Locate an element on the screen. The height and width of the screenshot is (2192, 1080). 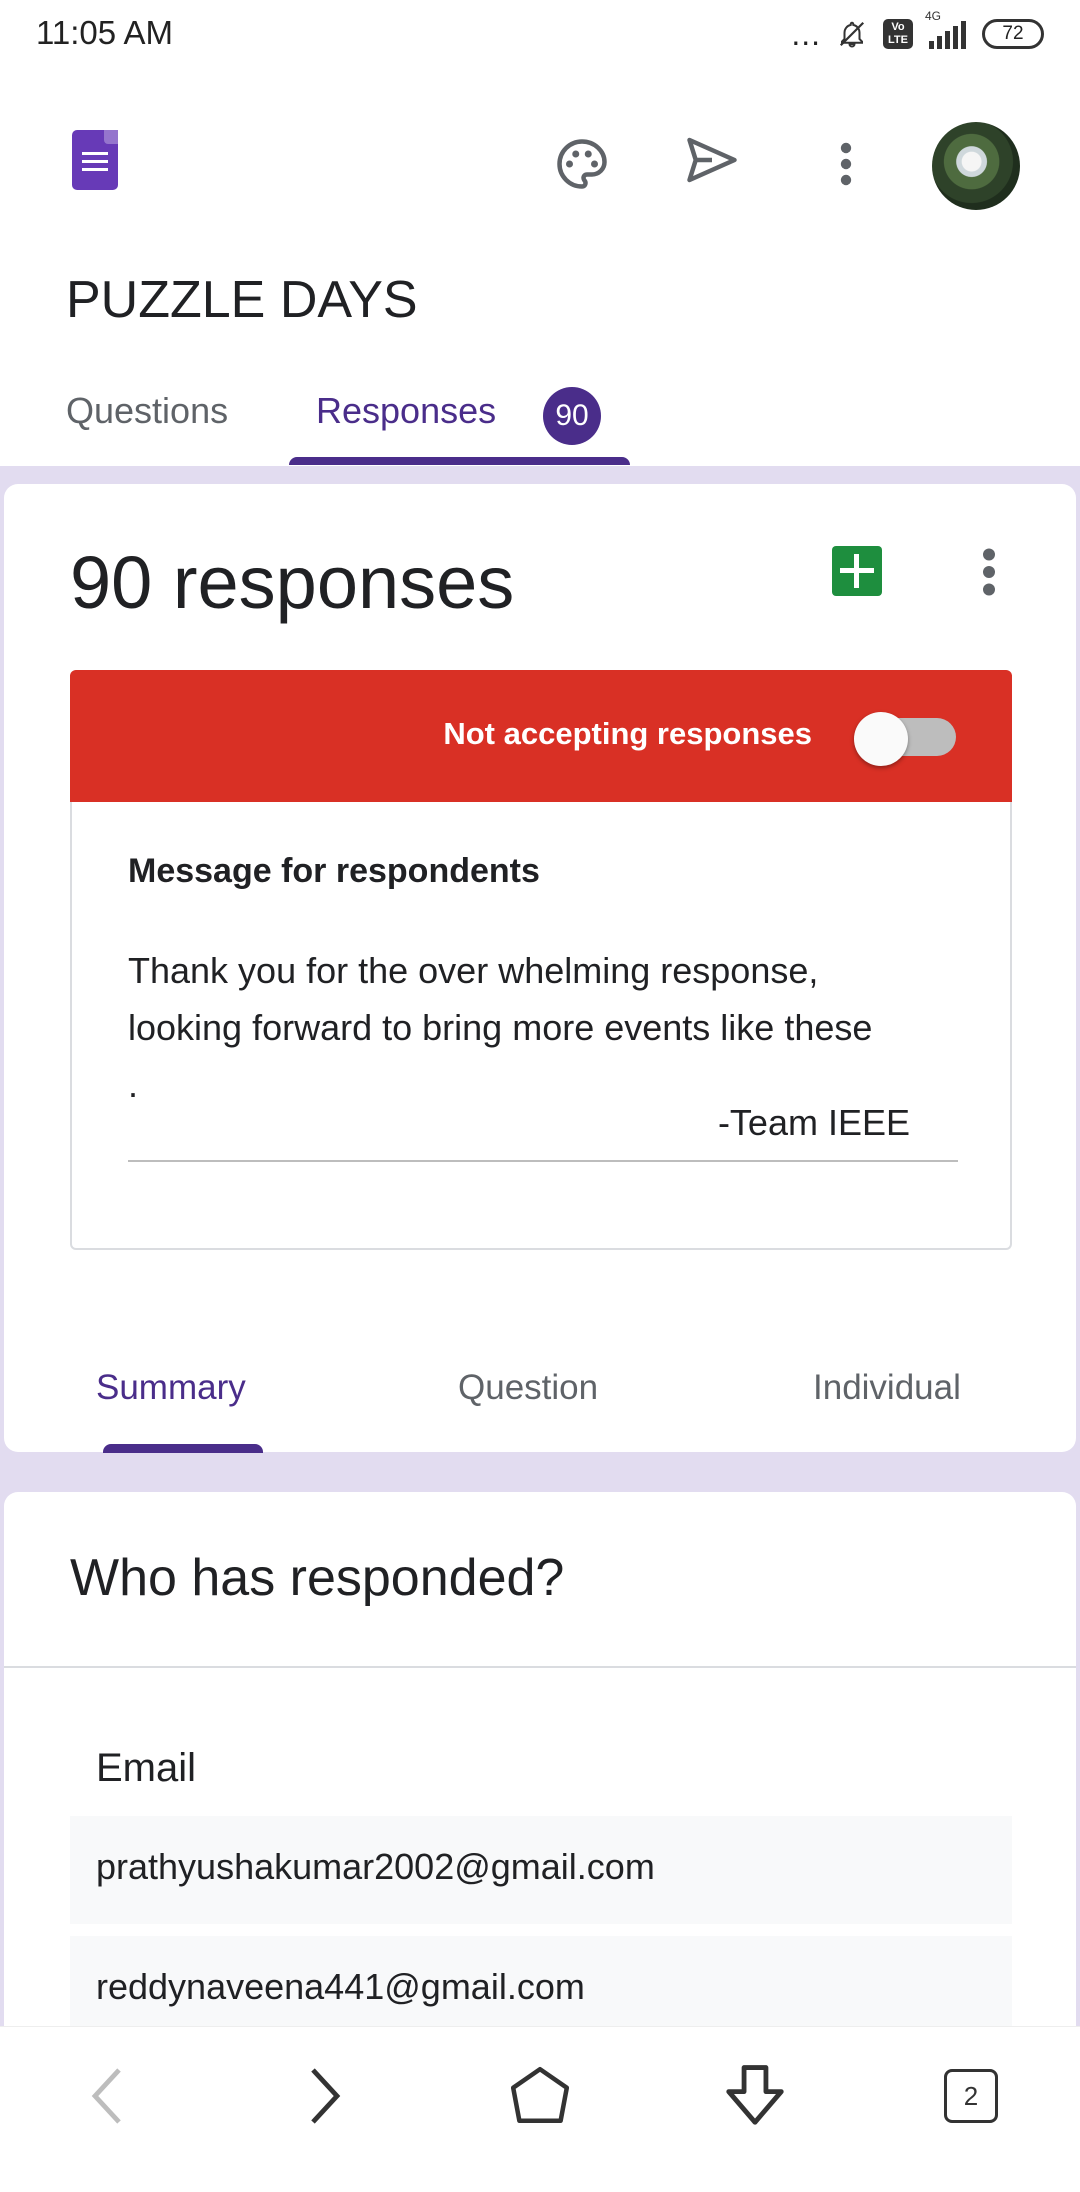
volte-icon: Vo LTE is located at coordinates (898, 34).